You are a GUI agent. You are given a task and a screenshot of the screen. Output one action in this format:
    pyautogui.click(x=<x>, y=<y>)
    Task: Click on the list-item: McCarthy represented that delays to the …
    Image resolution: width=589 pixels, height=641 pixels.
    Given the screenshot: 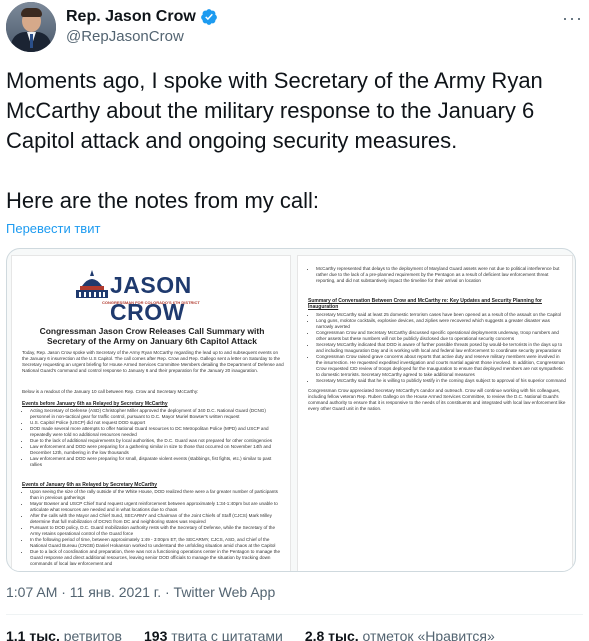 What is the action you would take?
    pyautogui.click(x=441, y=275)
    